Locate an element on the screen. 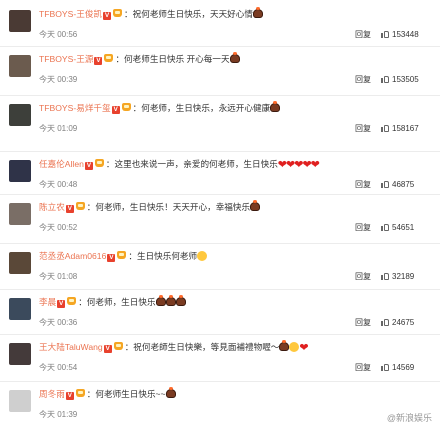  smile-emoji-icon is located at coordinates (202, 256).